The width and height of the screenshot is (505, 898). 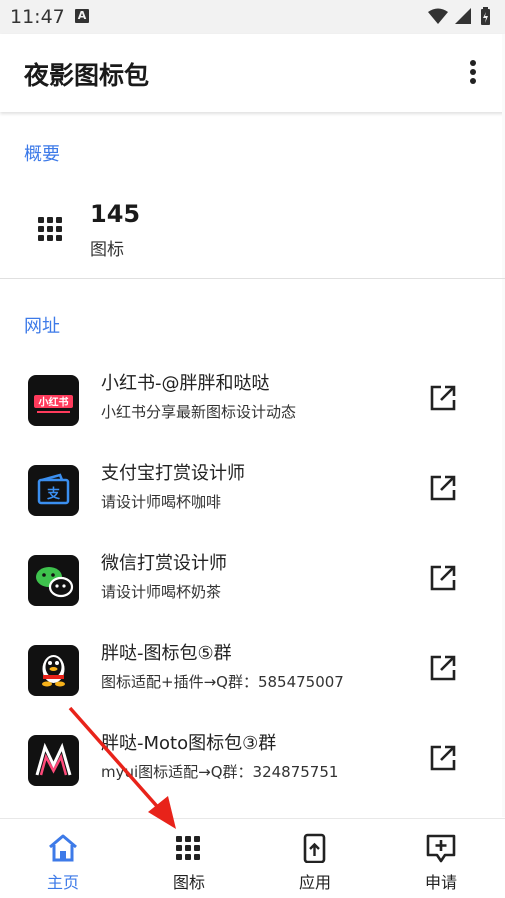 I want to click on phone-upload-icon, so click(x=314, y=850).